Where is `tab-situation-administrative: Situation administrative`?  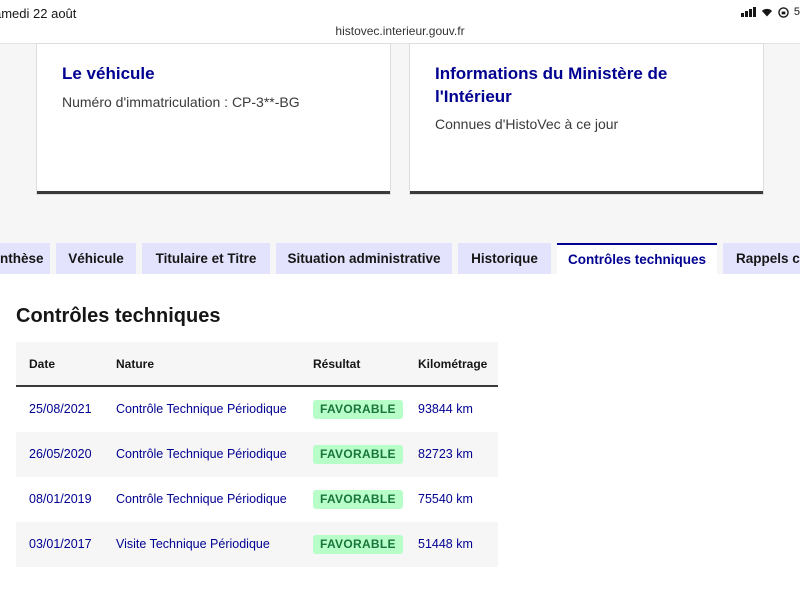 tab-situation-administrative: Situation administrative is located at coordinates (364, 259).